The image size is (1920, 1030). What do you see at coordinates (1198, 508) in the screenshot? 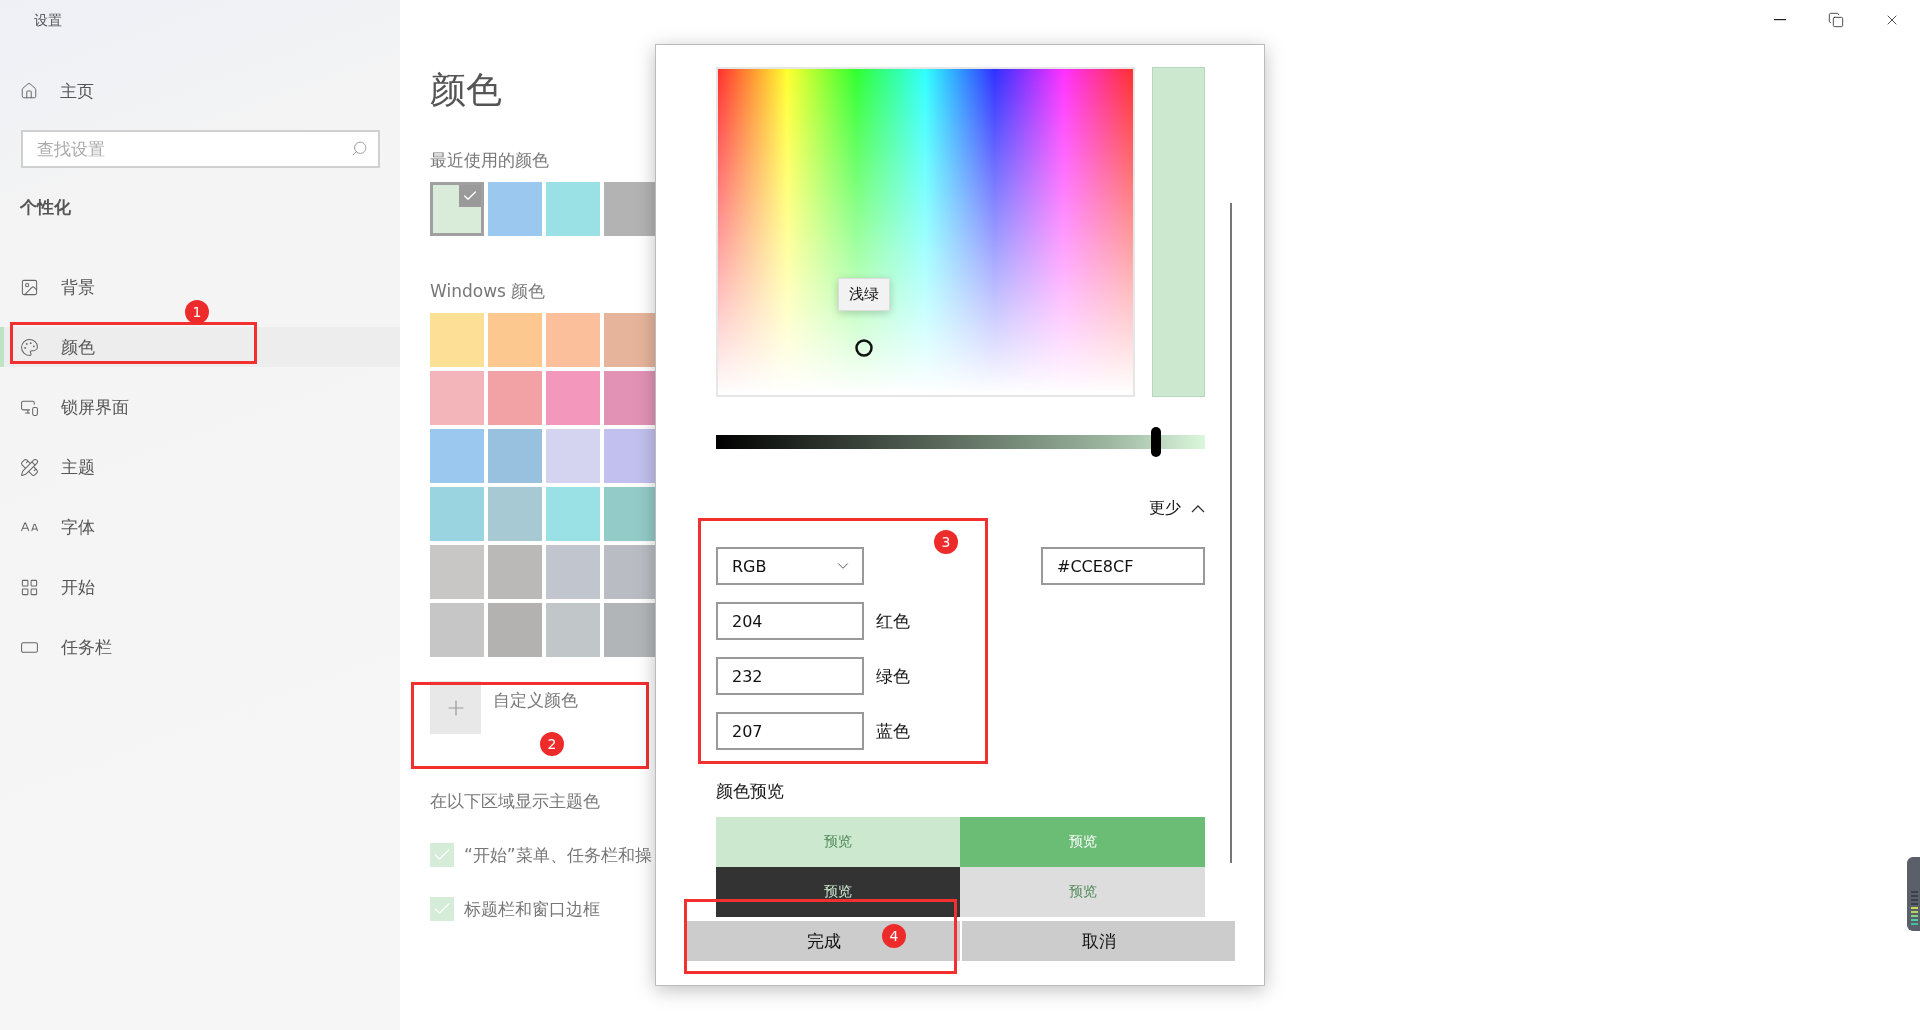
I see `chevron-up-icon` at bounding box center [1198, 508].